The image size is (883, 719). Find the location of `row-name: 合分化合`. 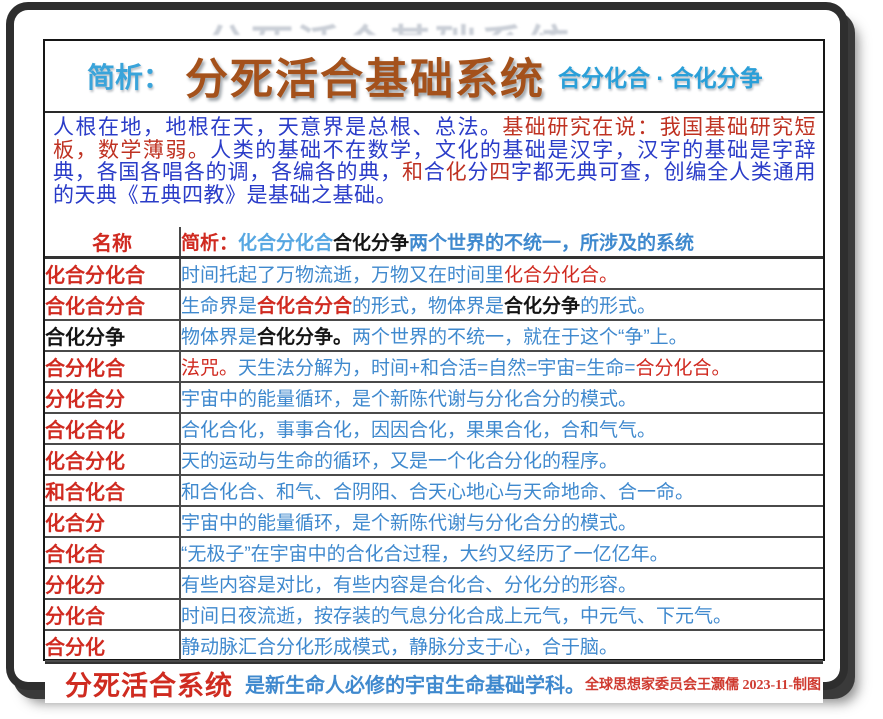

row-name: 合分化合 is located at coordinates (113, 366).